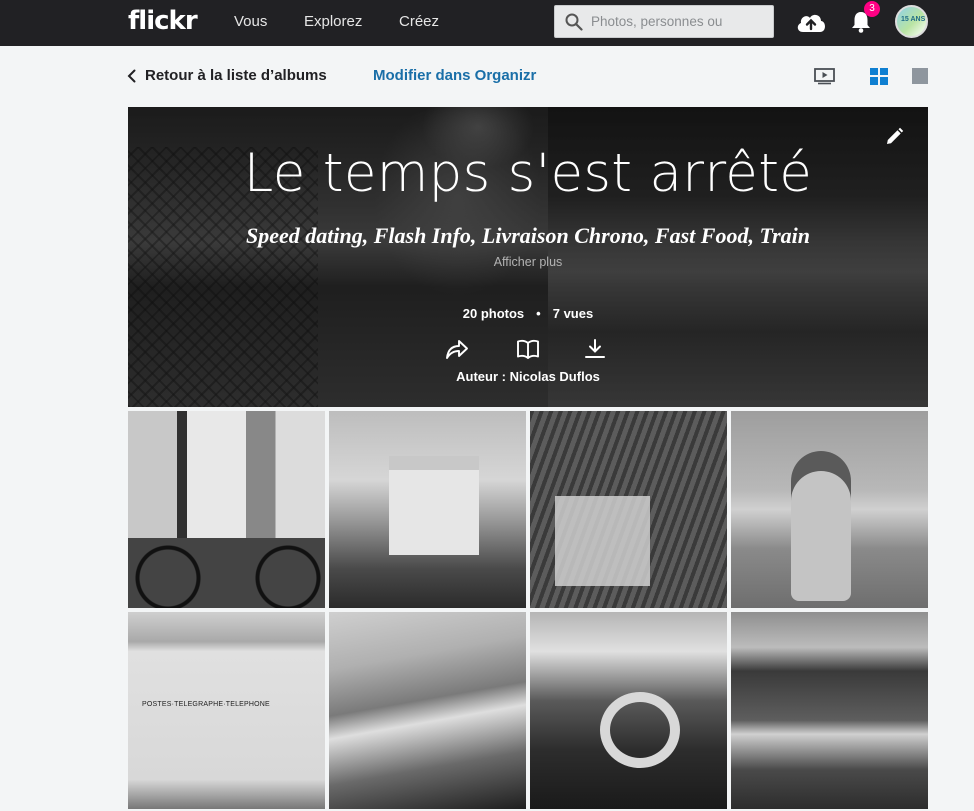 The image size is (974, 811). What do you see at coordinates (628, 710) in the screenshot?
I see `photo-lifebuoy-boat` at bounding box center [628, 710].